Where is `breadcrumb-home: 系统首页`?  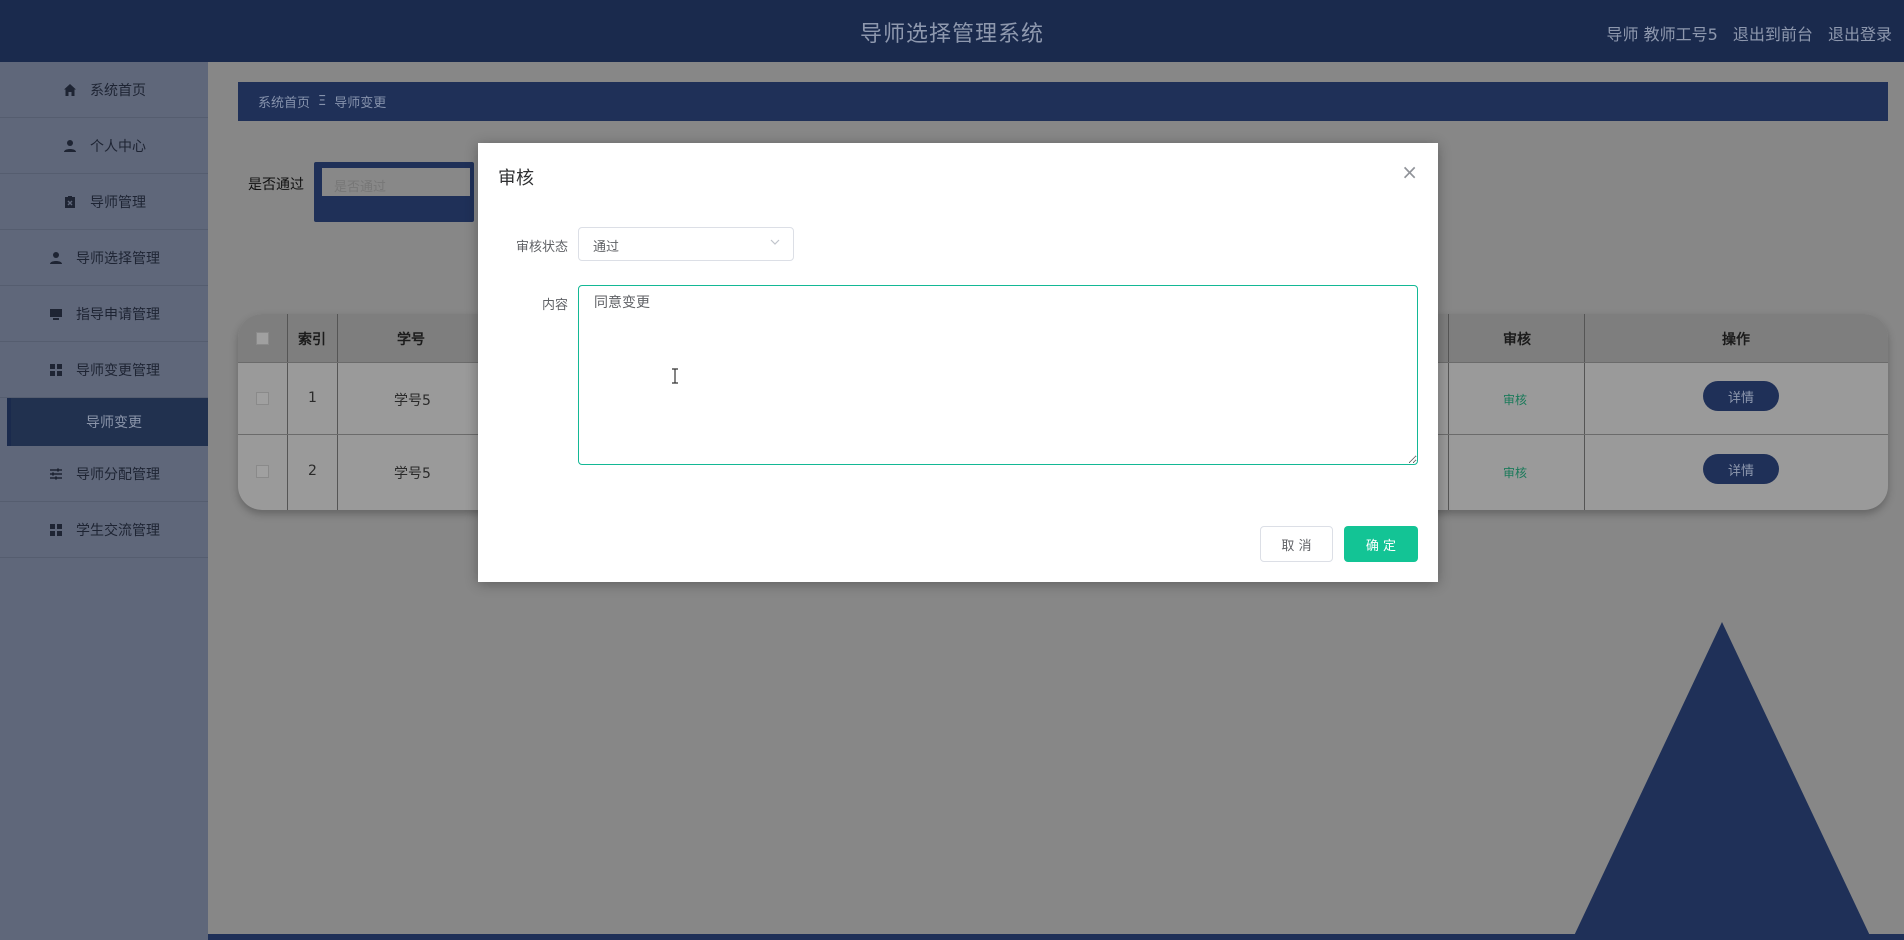
breadcrumb-home: 系统首页 is located at coordinates (284, 101).